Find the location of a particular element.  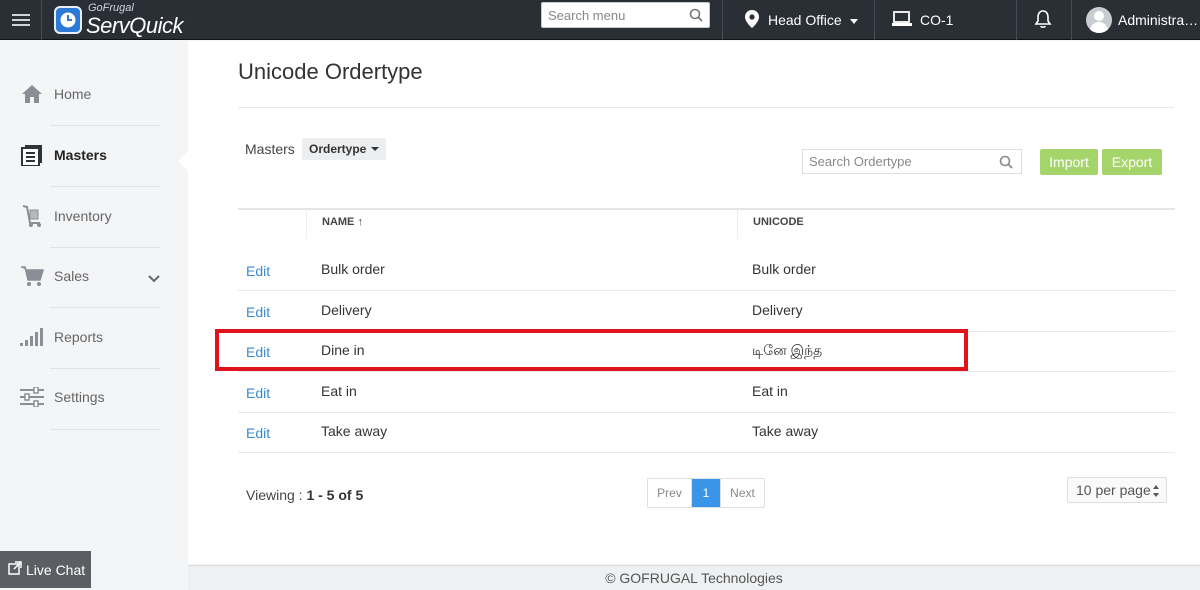

column-header-unicode: UNICODE is located at coordinates (778, 222).